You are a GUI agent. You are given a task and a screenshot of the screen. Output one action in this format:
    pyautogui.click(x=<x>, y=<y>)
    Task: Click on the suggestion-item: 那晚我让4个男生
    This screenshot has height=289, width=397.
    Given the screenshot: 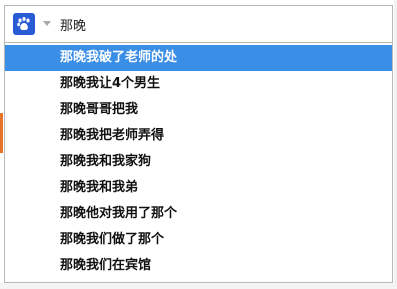 What is the action you would take?
    pyautogui.click(x=198, y=84)
    